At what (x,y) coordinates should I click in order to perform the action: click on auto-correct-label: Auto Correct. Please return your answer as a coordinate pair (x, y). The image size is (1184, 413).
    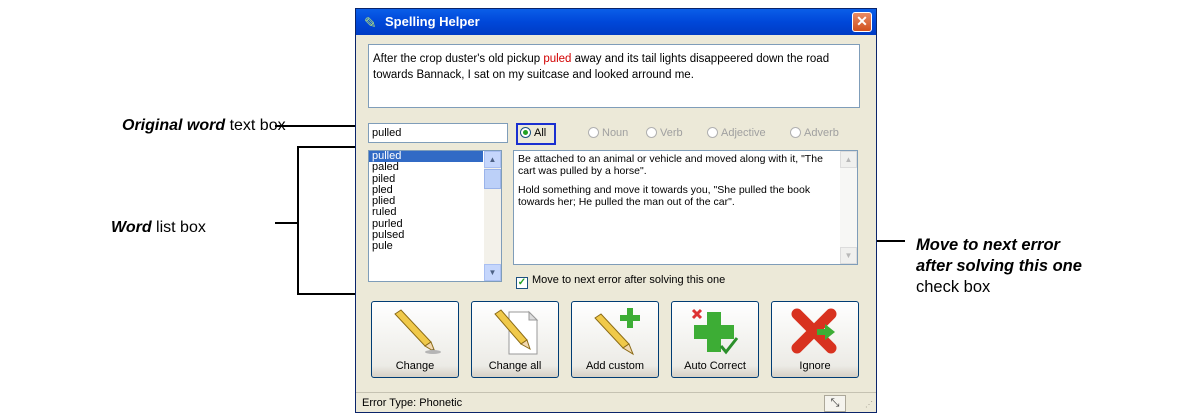
    Looking at the image, I should click on (715, 366).